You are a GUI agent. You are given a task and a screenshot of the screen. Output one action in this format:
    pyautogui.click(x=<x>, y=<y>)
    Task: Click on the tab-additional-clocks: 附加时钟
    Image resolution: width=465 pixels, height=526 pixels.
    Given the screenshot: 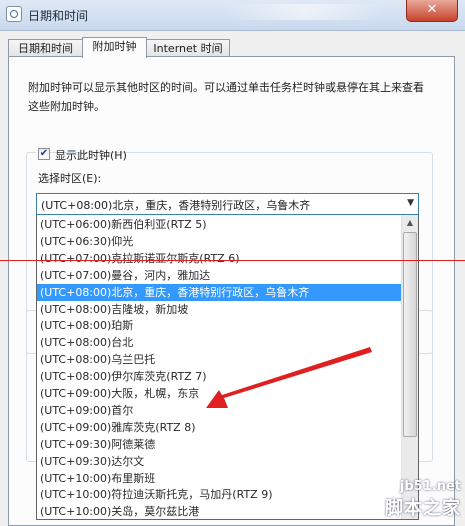 What is the action you would take?
    pyautogui.click(x=114, y=47)
    